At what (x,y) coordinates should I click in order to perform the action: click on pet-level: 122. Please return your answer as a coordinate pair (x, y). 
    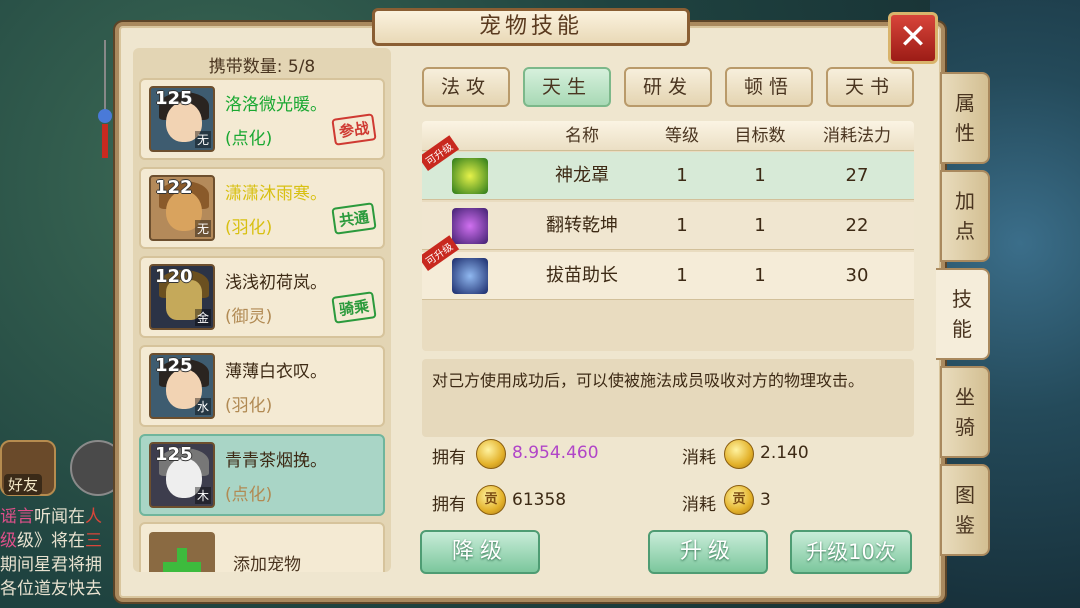
    Looking at the image, I should click on (174, 187).